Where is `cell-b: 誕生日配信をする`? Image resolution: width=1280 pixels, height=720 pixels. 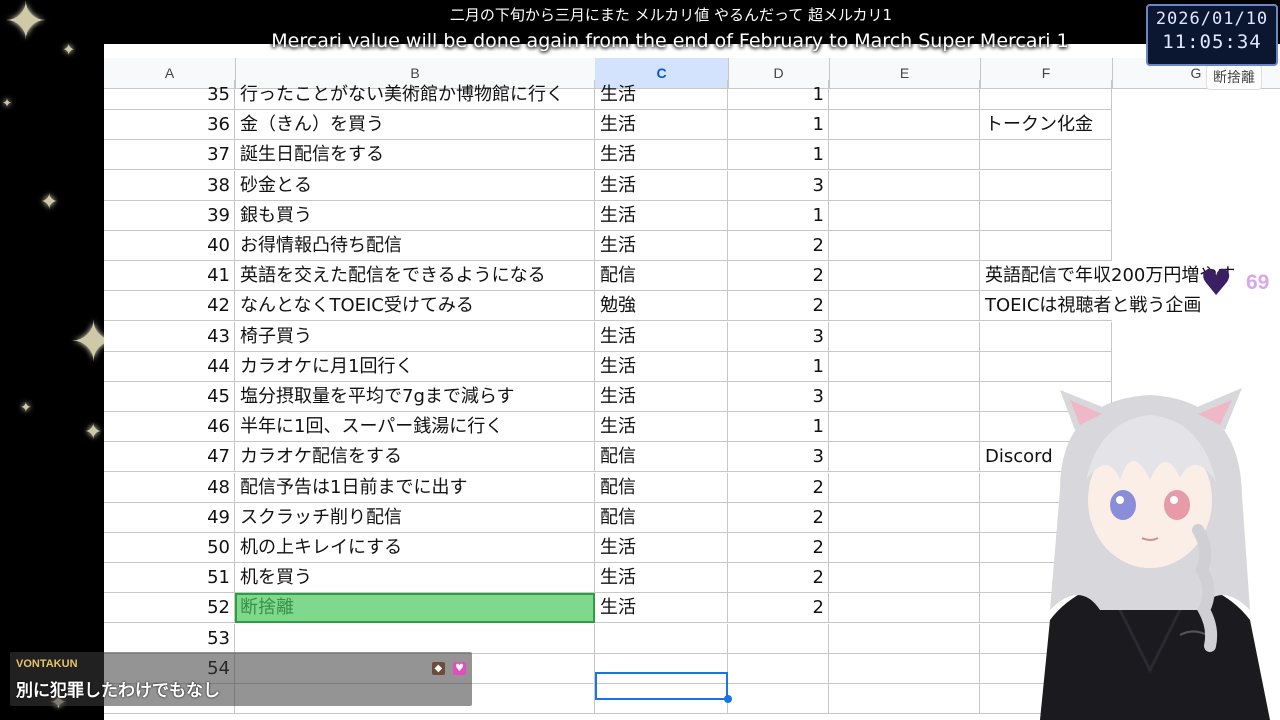
cell-b: 誕生日配信をする is located at coordinates (415, 155).